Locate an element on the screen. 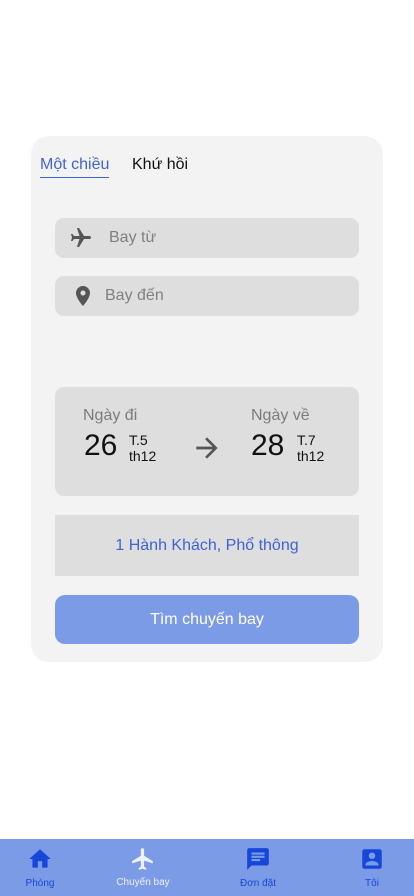 This screenshot has height=896, width=414. nav-label-home: Phòng is located at coordinates (40, 883).